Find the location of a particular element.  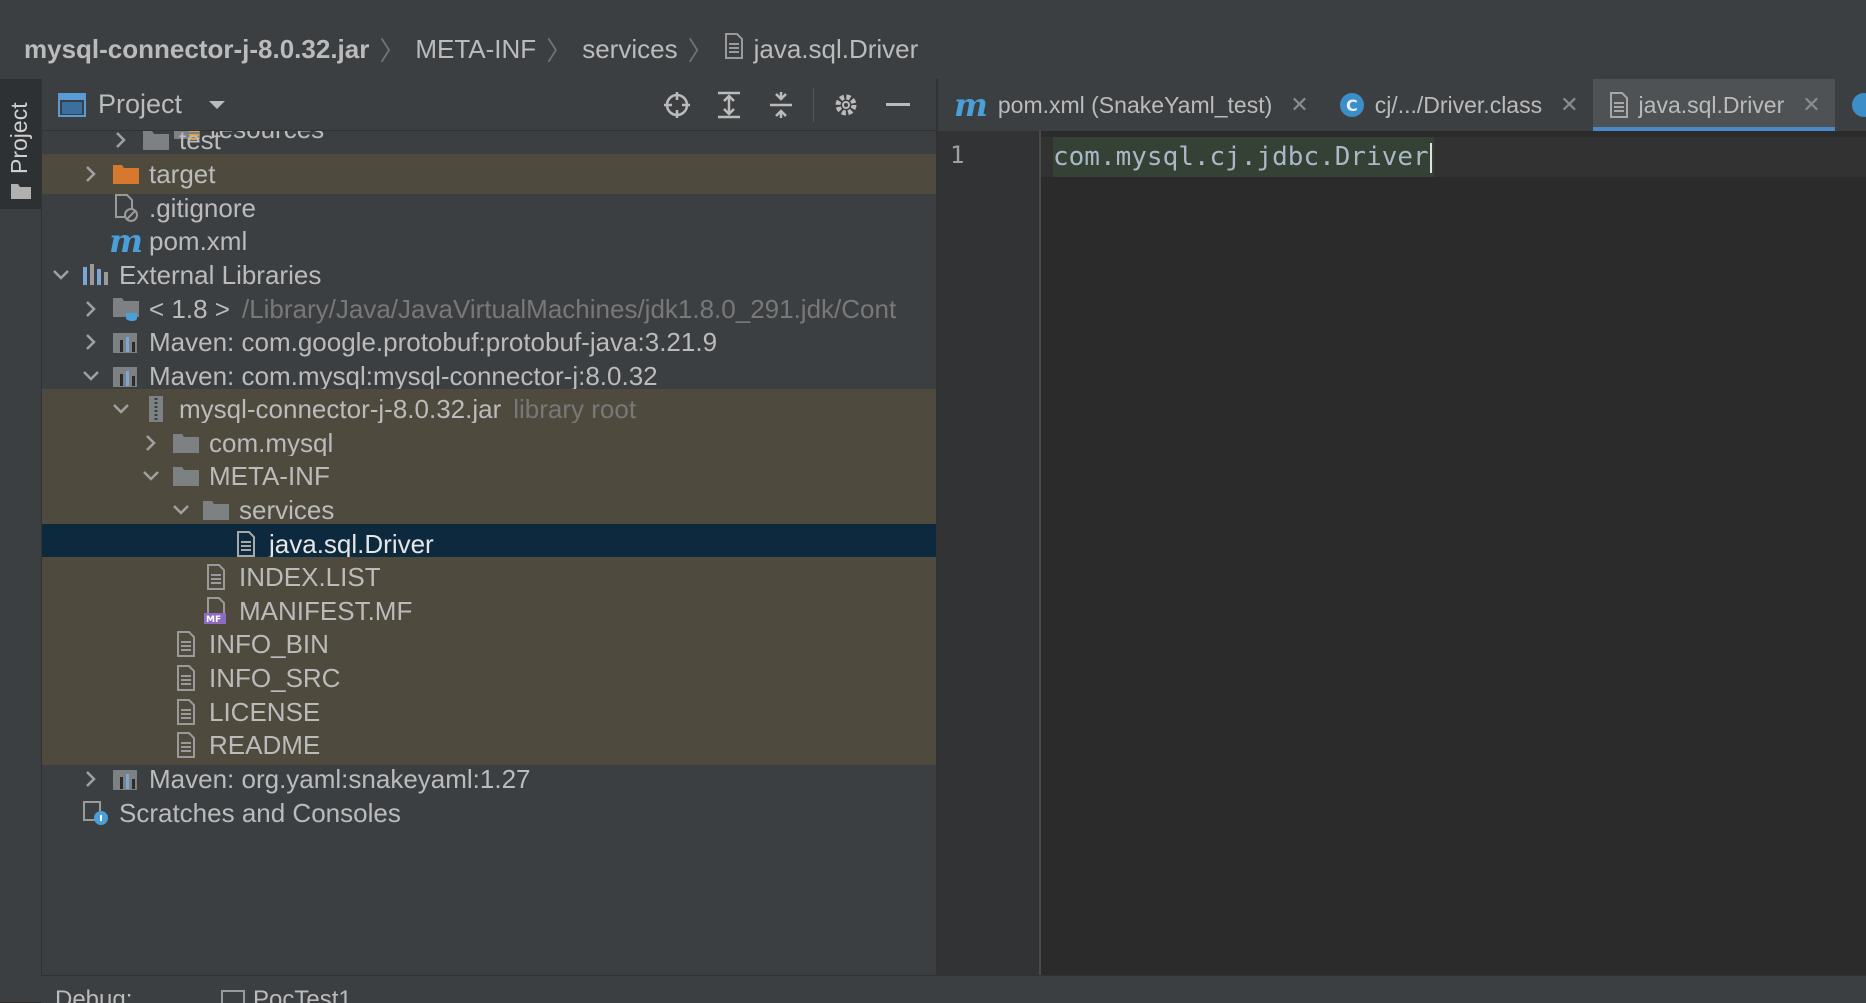

debug-label: Debug: is located at coordinates (94, 994).